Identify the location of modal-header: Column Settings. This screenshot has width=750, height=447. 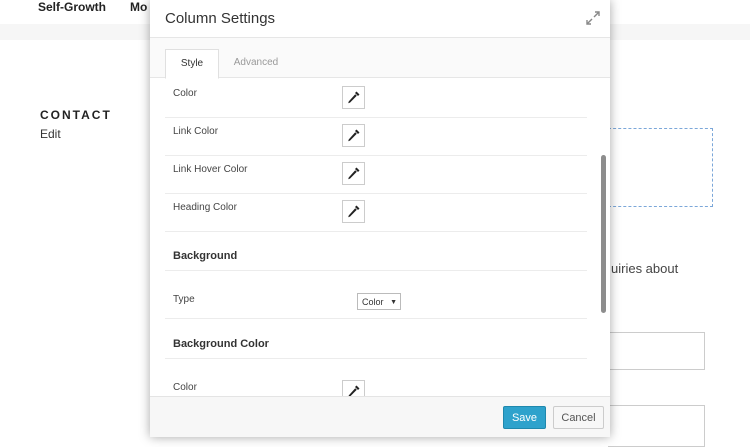
(380, 19).